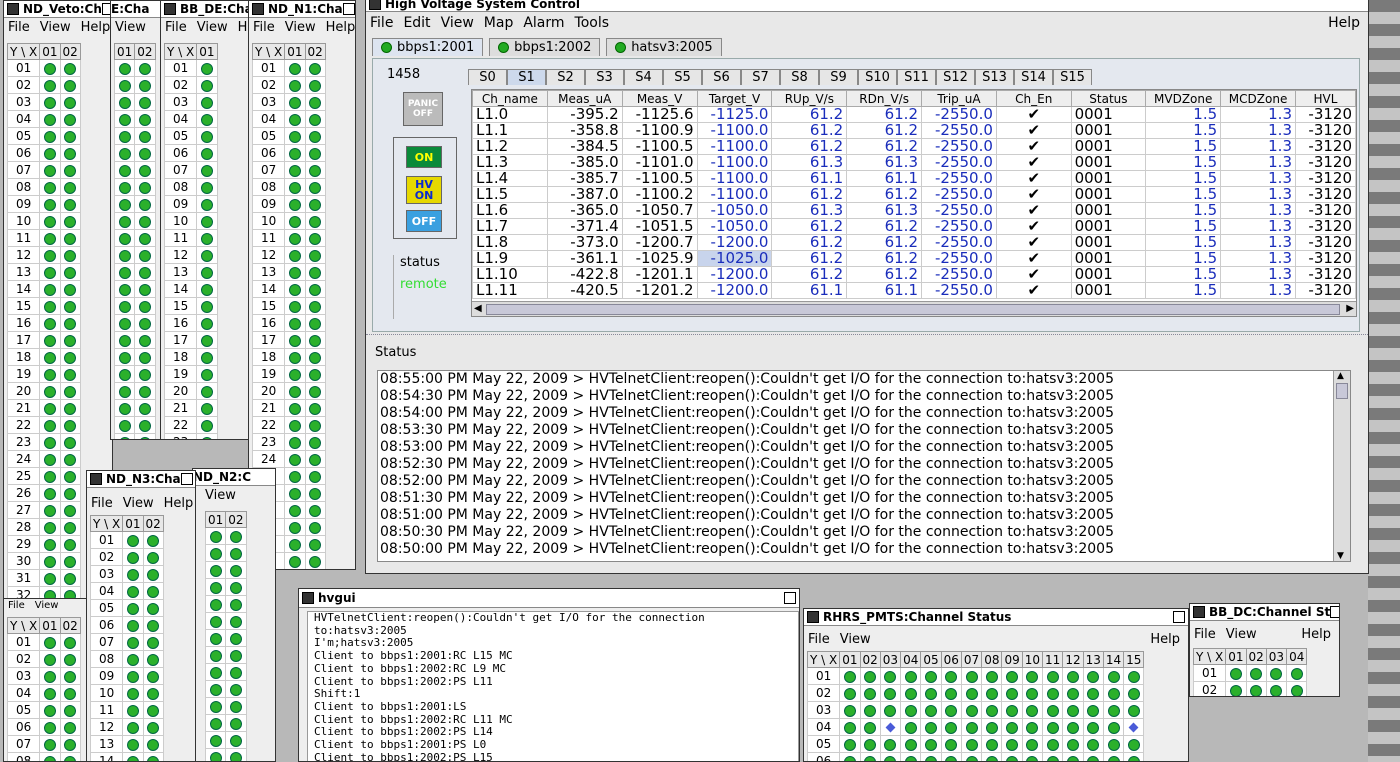 The width and height of the screenshot is (1400, 762). Describe the element at coordinates (206, 9) in the screenshot. I see `bb-de-titlebar: BB_DE:Cha` at that location.